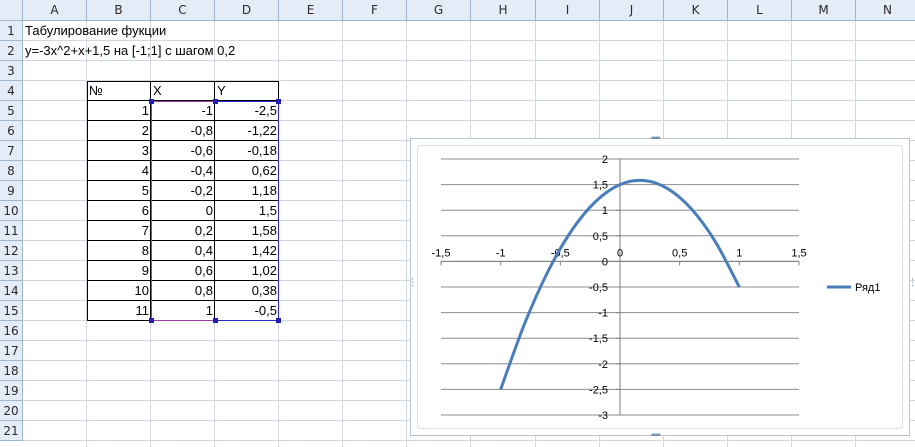 This screenshot has width=915, height=447. Describe the element at coordinates (183, 131) in the screenshot. I see `table-cell: -0,8` at that location.